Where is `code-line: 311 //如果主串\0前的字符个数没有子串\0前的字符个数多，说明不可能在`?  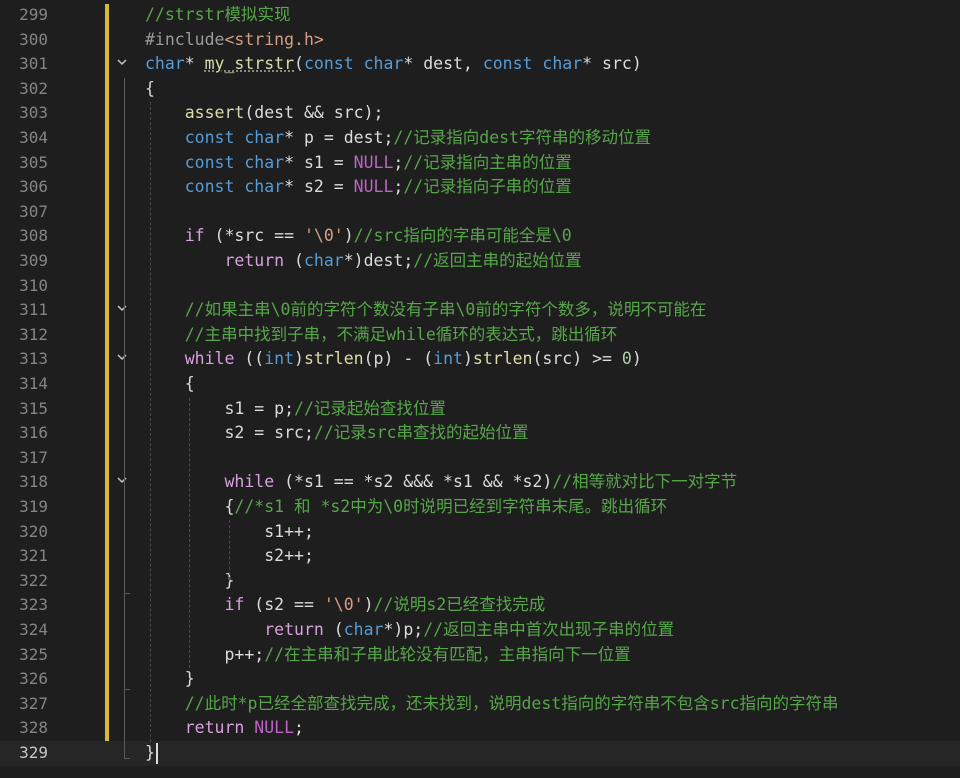
code-line: 311 //如果主串\0前的字符个数没有子串\0前的字符个数多，说明不可能在 is located at coordinates (480, 310).